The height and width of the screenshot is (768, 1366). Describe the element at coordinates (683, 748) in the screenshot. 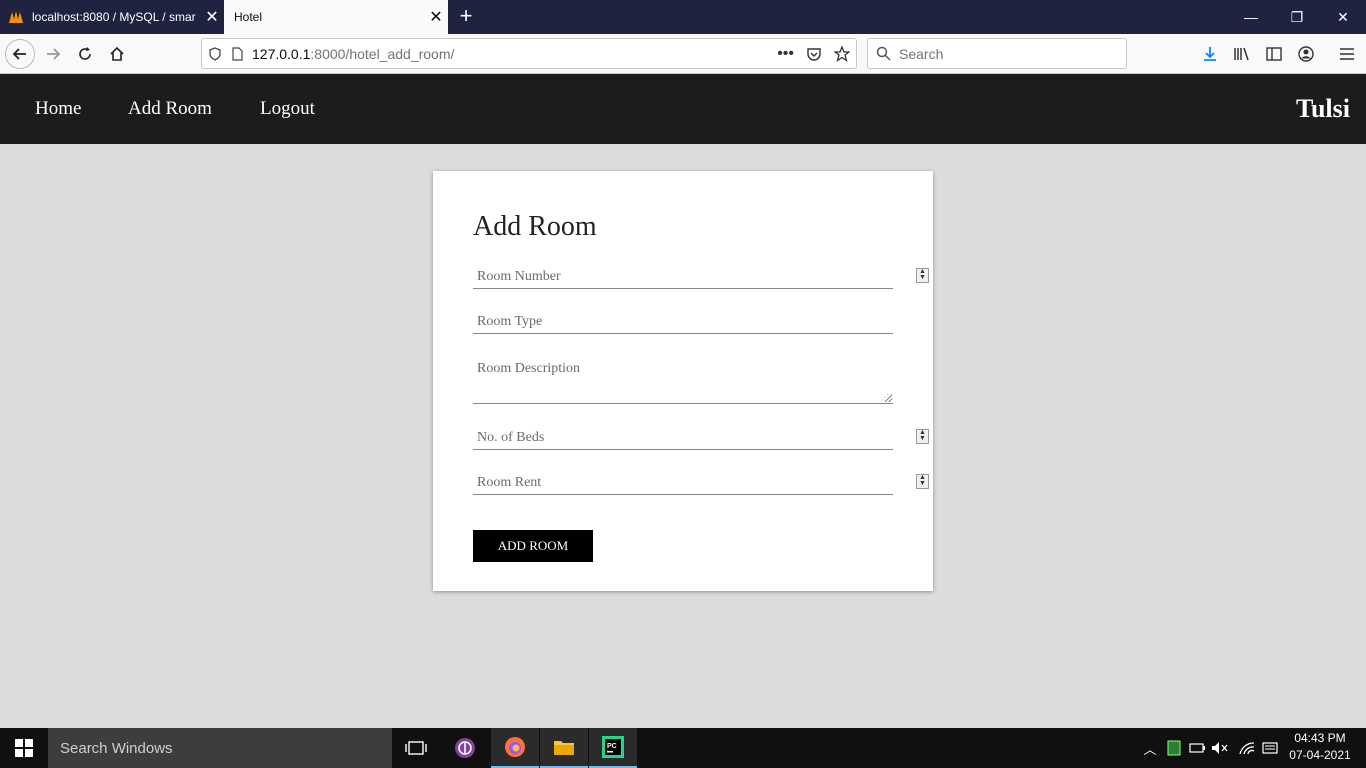

I see `windows-taskbar: Search Windows PC ︿ 04:43 PM 07-04-2021` at that location.